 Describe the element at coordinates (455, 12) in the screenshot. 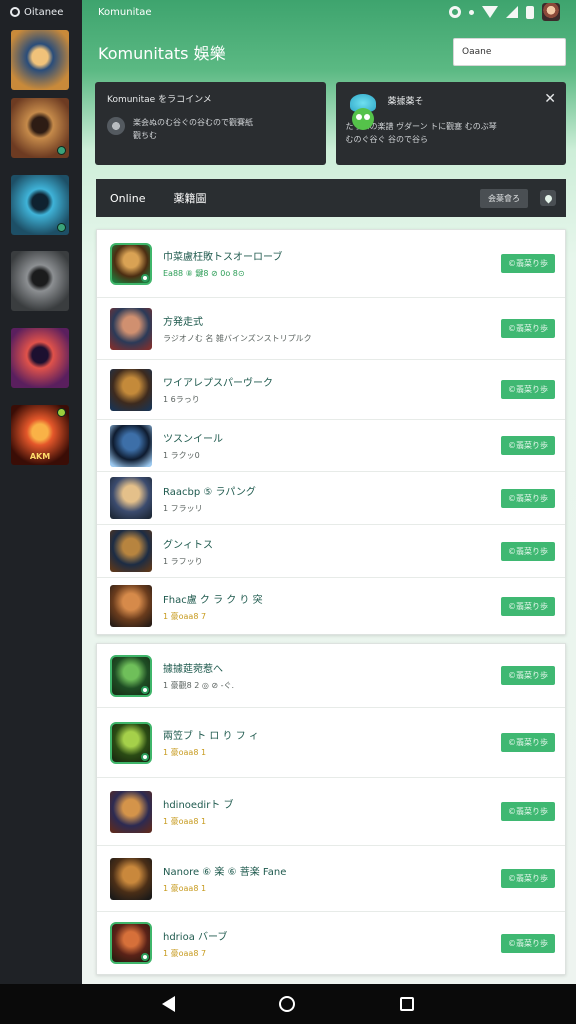

I see `settings-ring-icon` at that location.